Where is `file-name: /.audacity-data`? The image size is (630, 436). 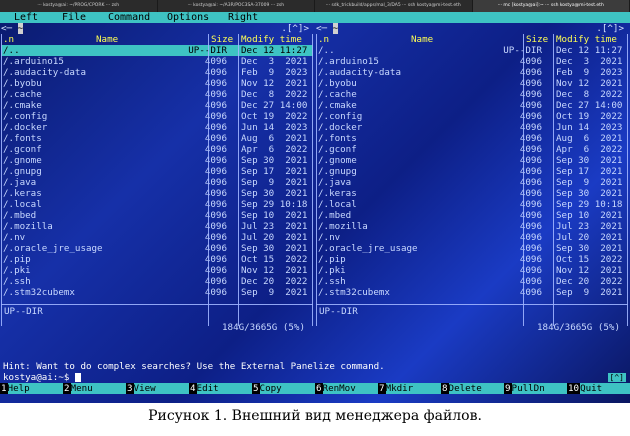 file-name: /.audacity-data is located at coordinates (359, 72).